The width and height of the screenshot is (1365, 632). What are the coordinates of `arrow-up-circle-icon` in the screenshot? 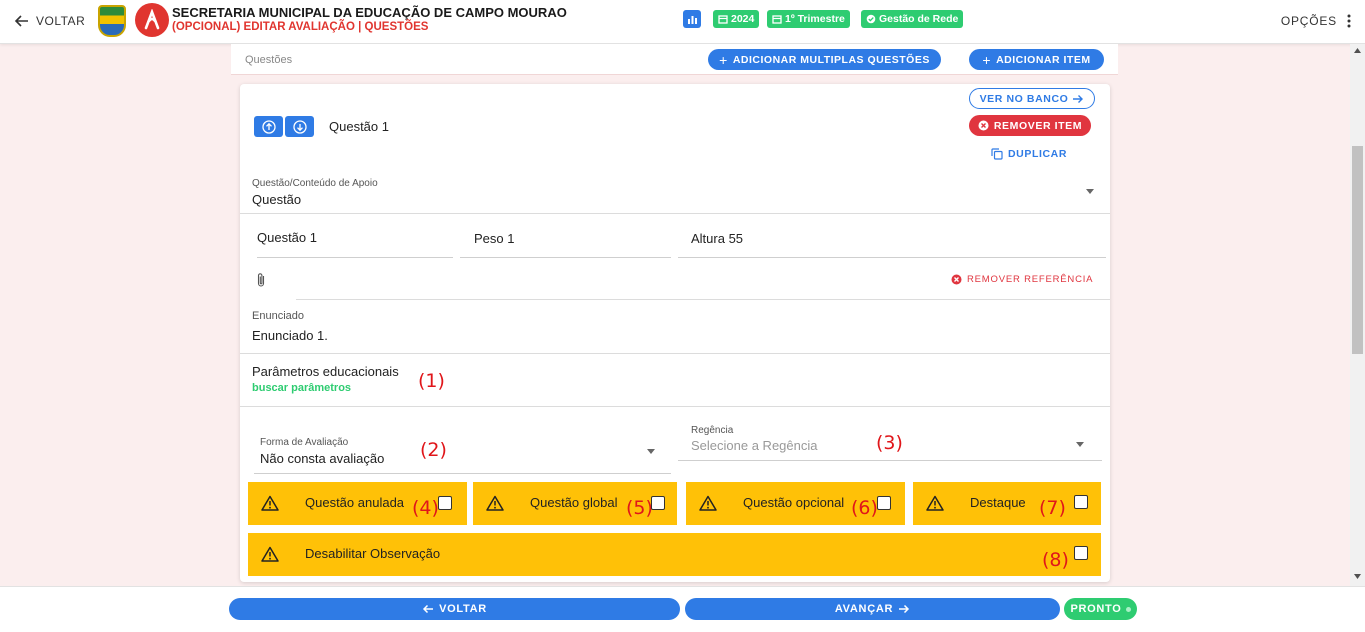 It's located at (268, 126).